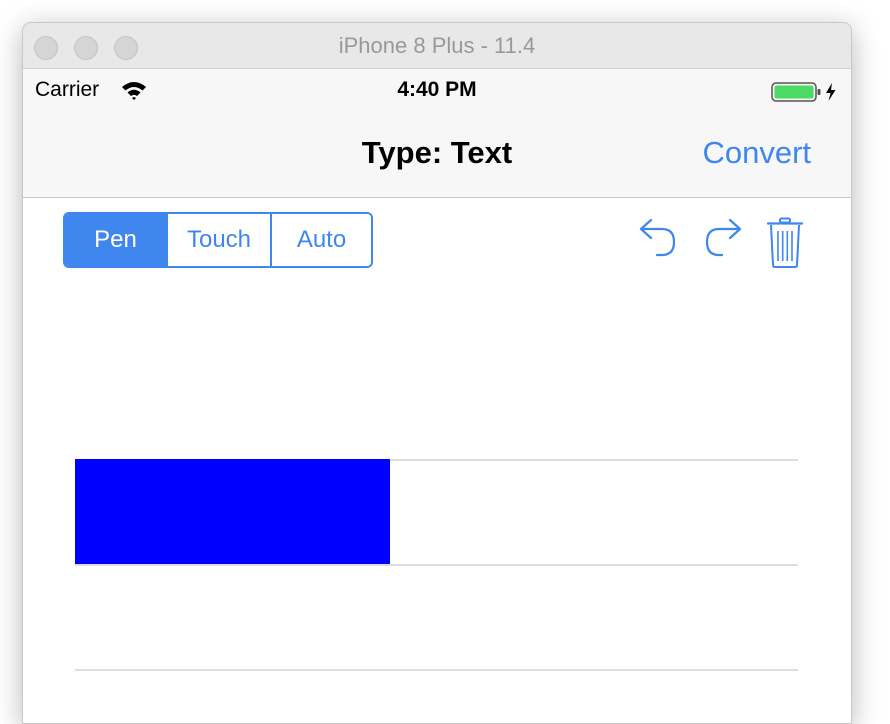  I want to click on status-bar: Carrier 4:40 PM, so click(437, 90).